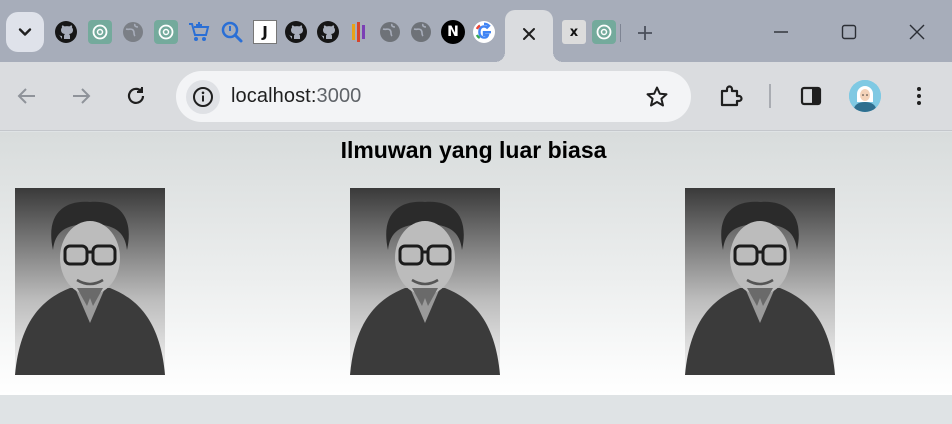  I want to click on close-window-button, so click(917, 32).